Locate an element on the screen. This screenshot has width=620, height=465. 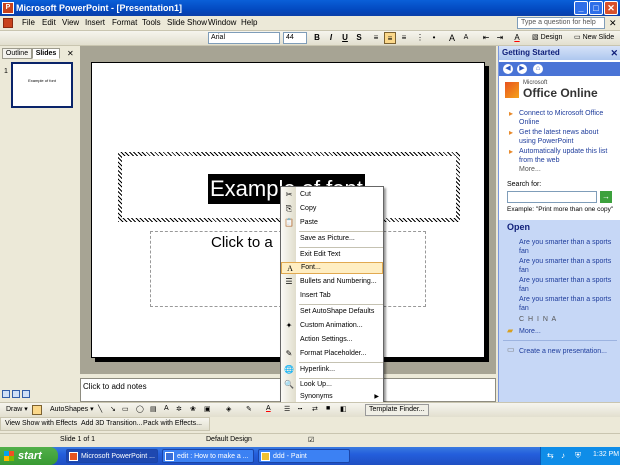
tray-security-icon: ⛨ is located at coordinates (578, 456).